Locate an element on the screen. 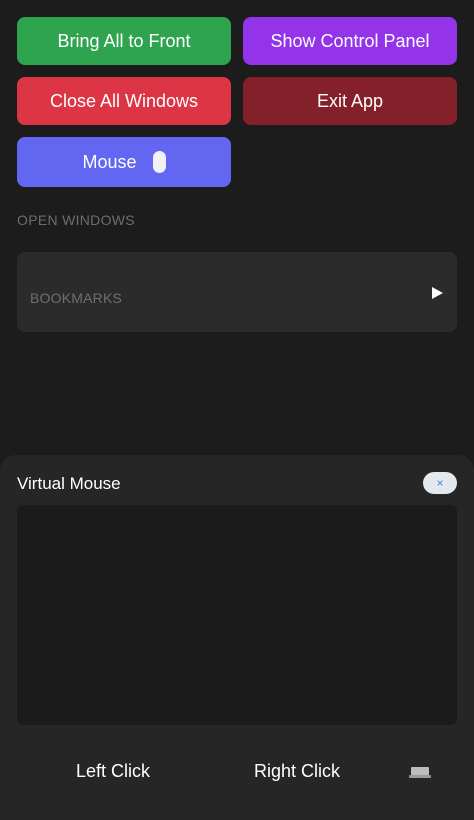 The width and height of the screenshot is (474, 820). window-item-bookmarks: BOOKMARKS is located at coordinates (237, 292).